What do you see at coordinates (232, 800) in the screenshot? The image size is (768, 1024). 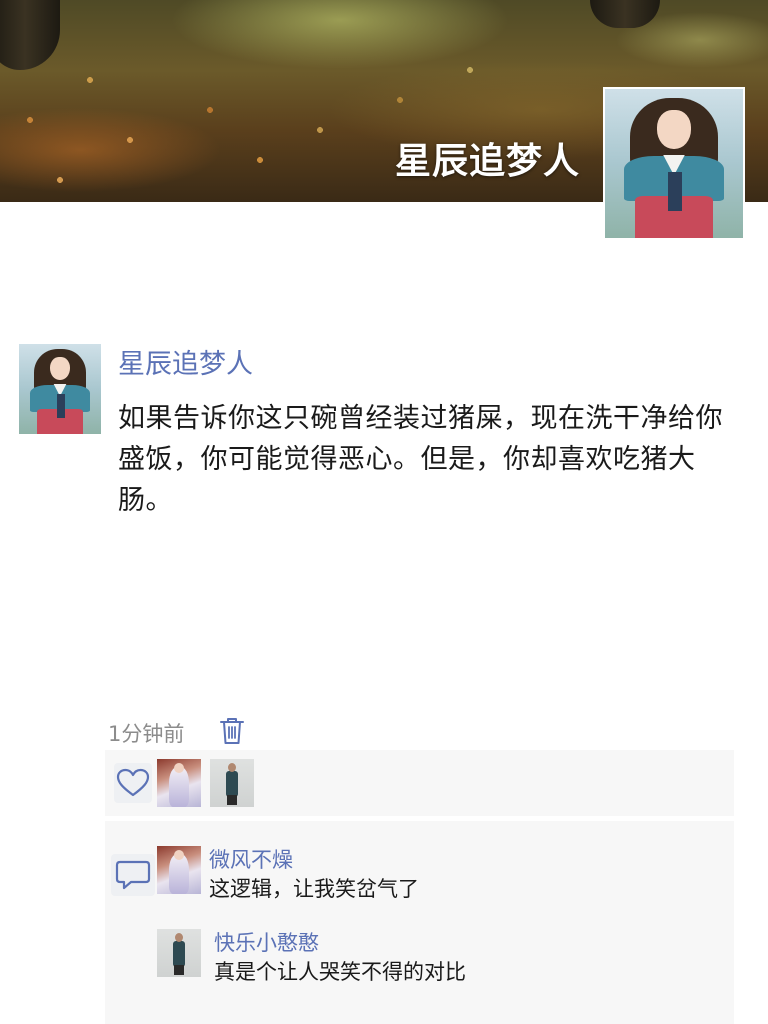 I see `liker-figure-legs` at bounding box center [232, 800].